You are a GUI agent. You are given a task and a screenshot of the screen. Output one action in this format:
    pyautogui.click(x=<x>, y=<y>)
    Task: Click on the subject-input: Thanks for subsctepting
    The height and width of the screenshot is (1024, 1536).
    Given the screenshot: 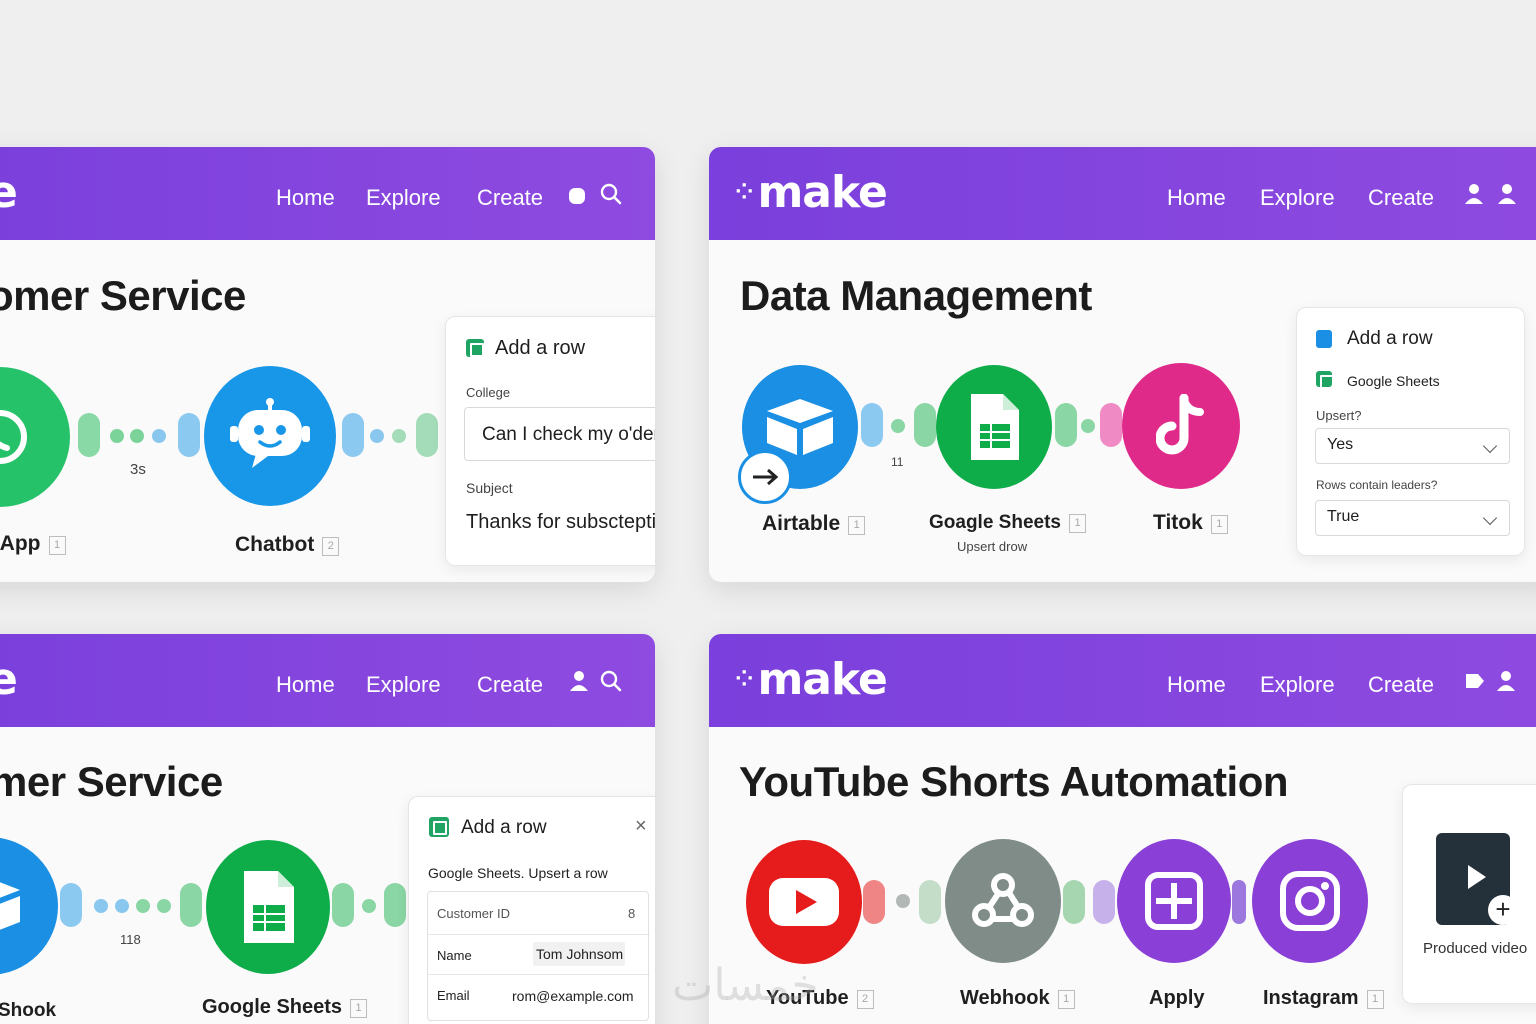 What is the action you would take?
    pyautogui.click(x=560, y=527)
    